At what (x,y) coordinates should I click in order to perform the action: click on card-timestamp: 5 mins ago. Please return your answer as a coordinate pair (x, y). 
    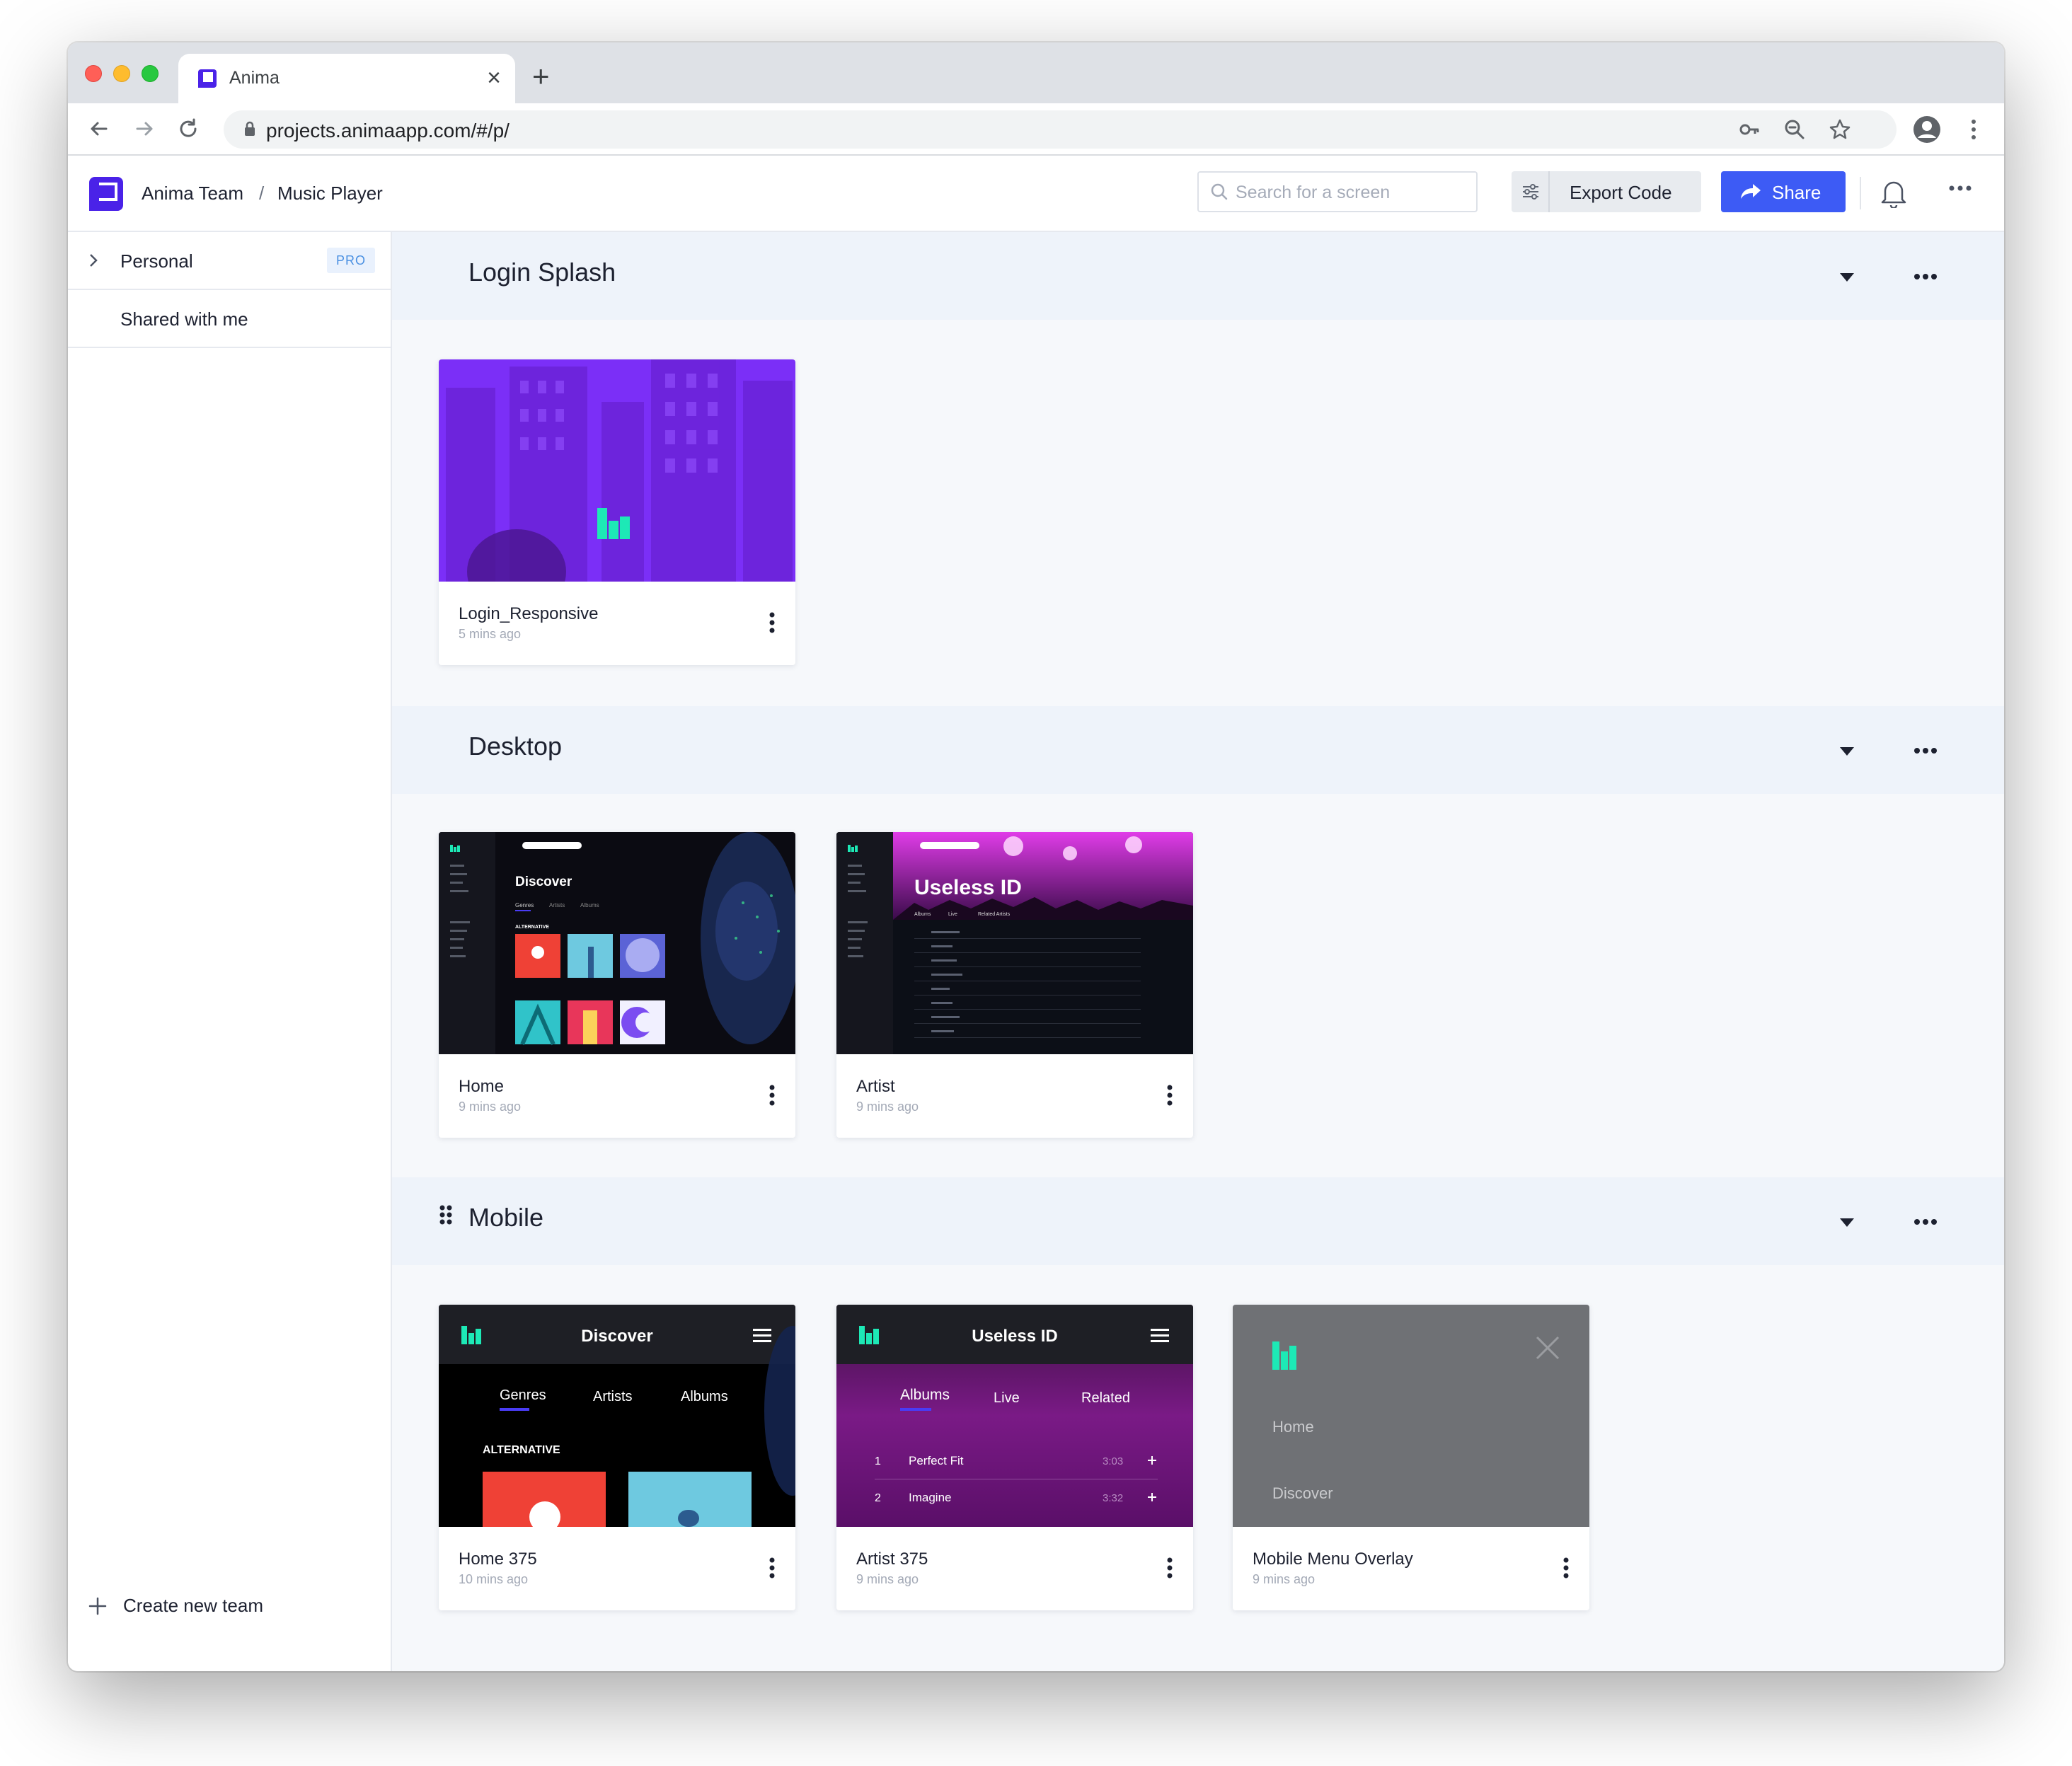
    Looking at the image, I should click on (490, 634).